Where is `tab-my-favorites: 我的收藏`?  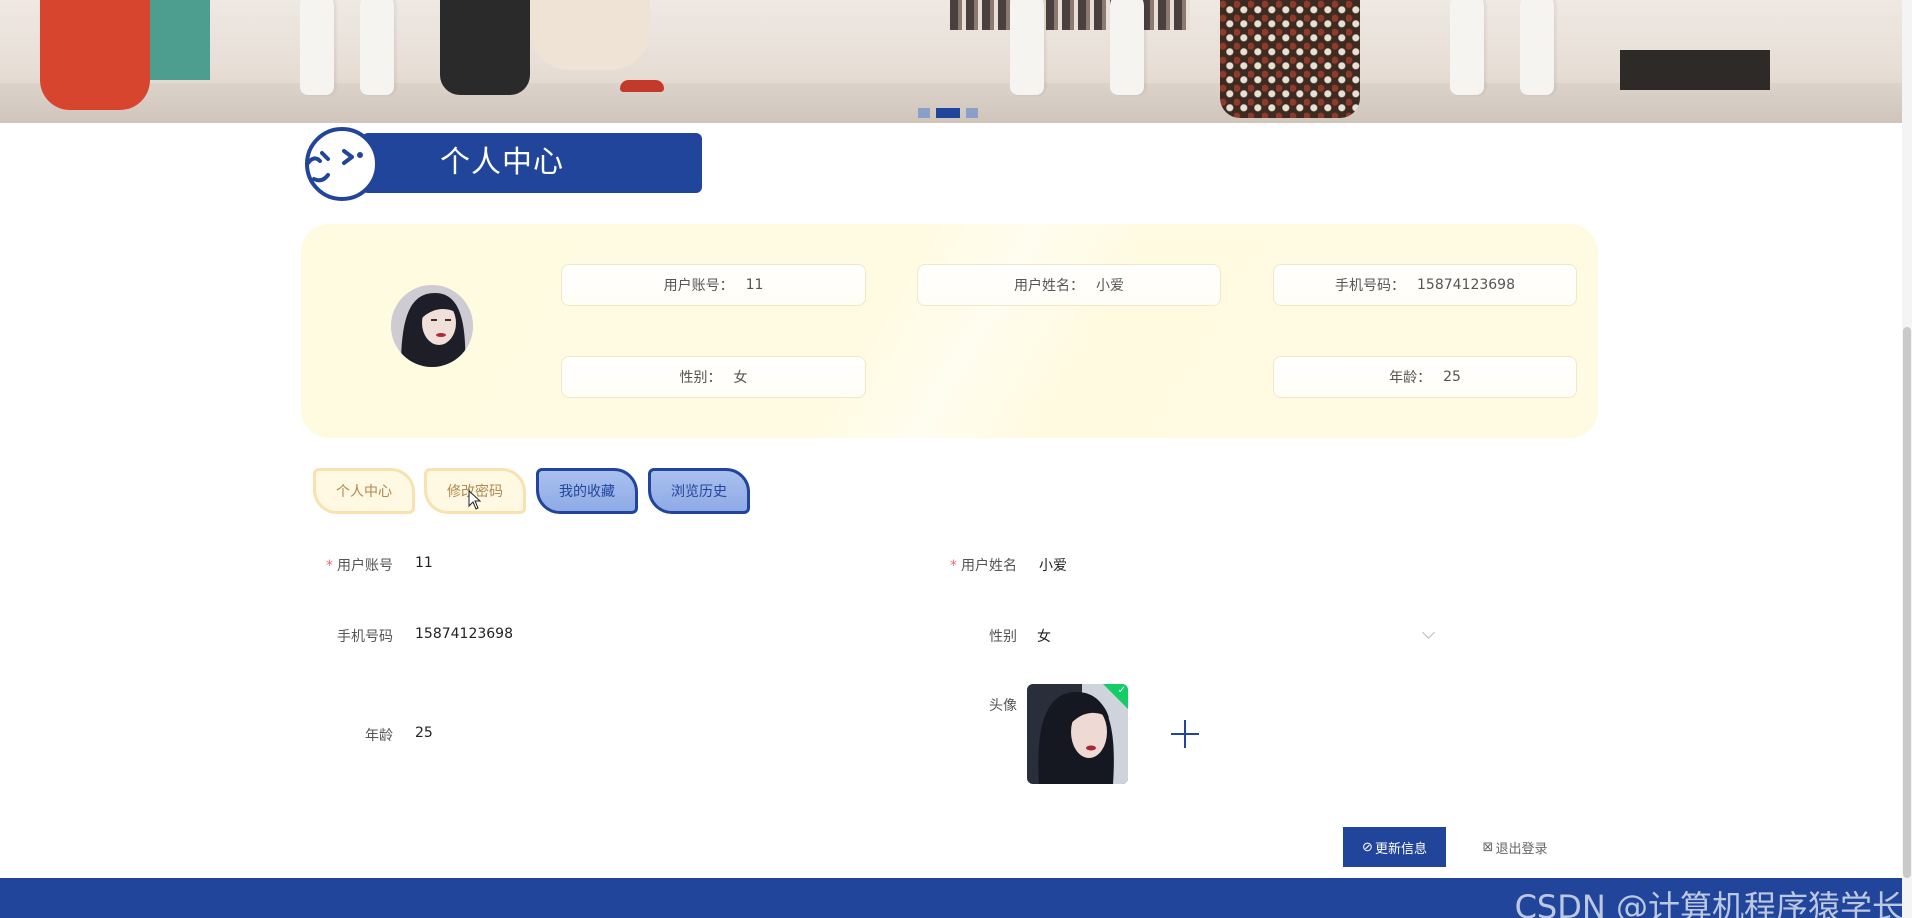
tab-my-favorites: 我的收藏 is located at coordinates (587, 491).